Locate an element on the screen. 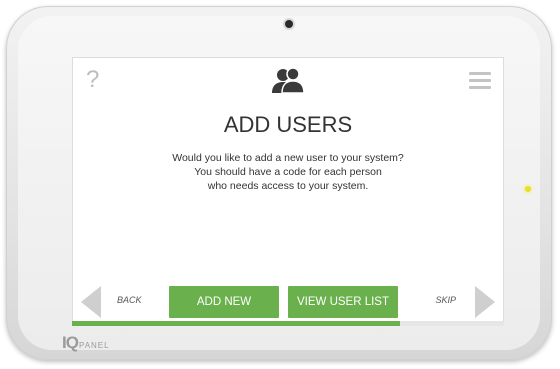 The width and height of the screenshot is (560, 369). page-title: ADD USERS is located at coordinates (288, 124).